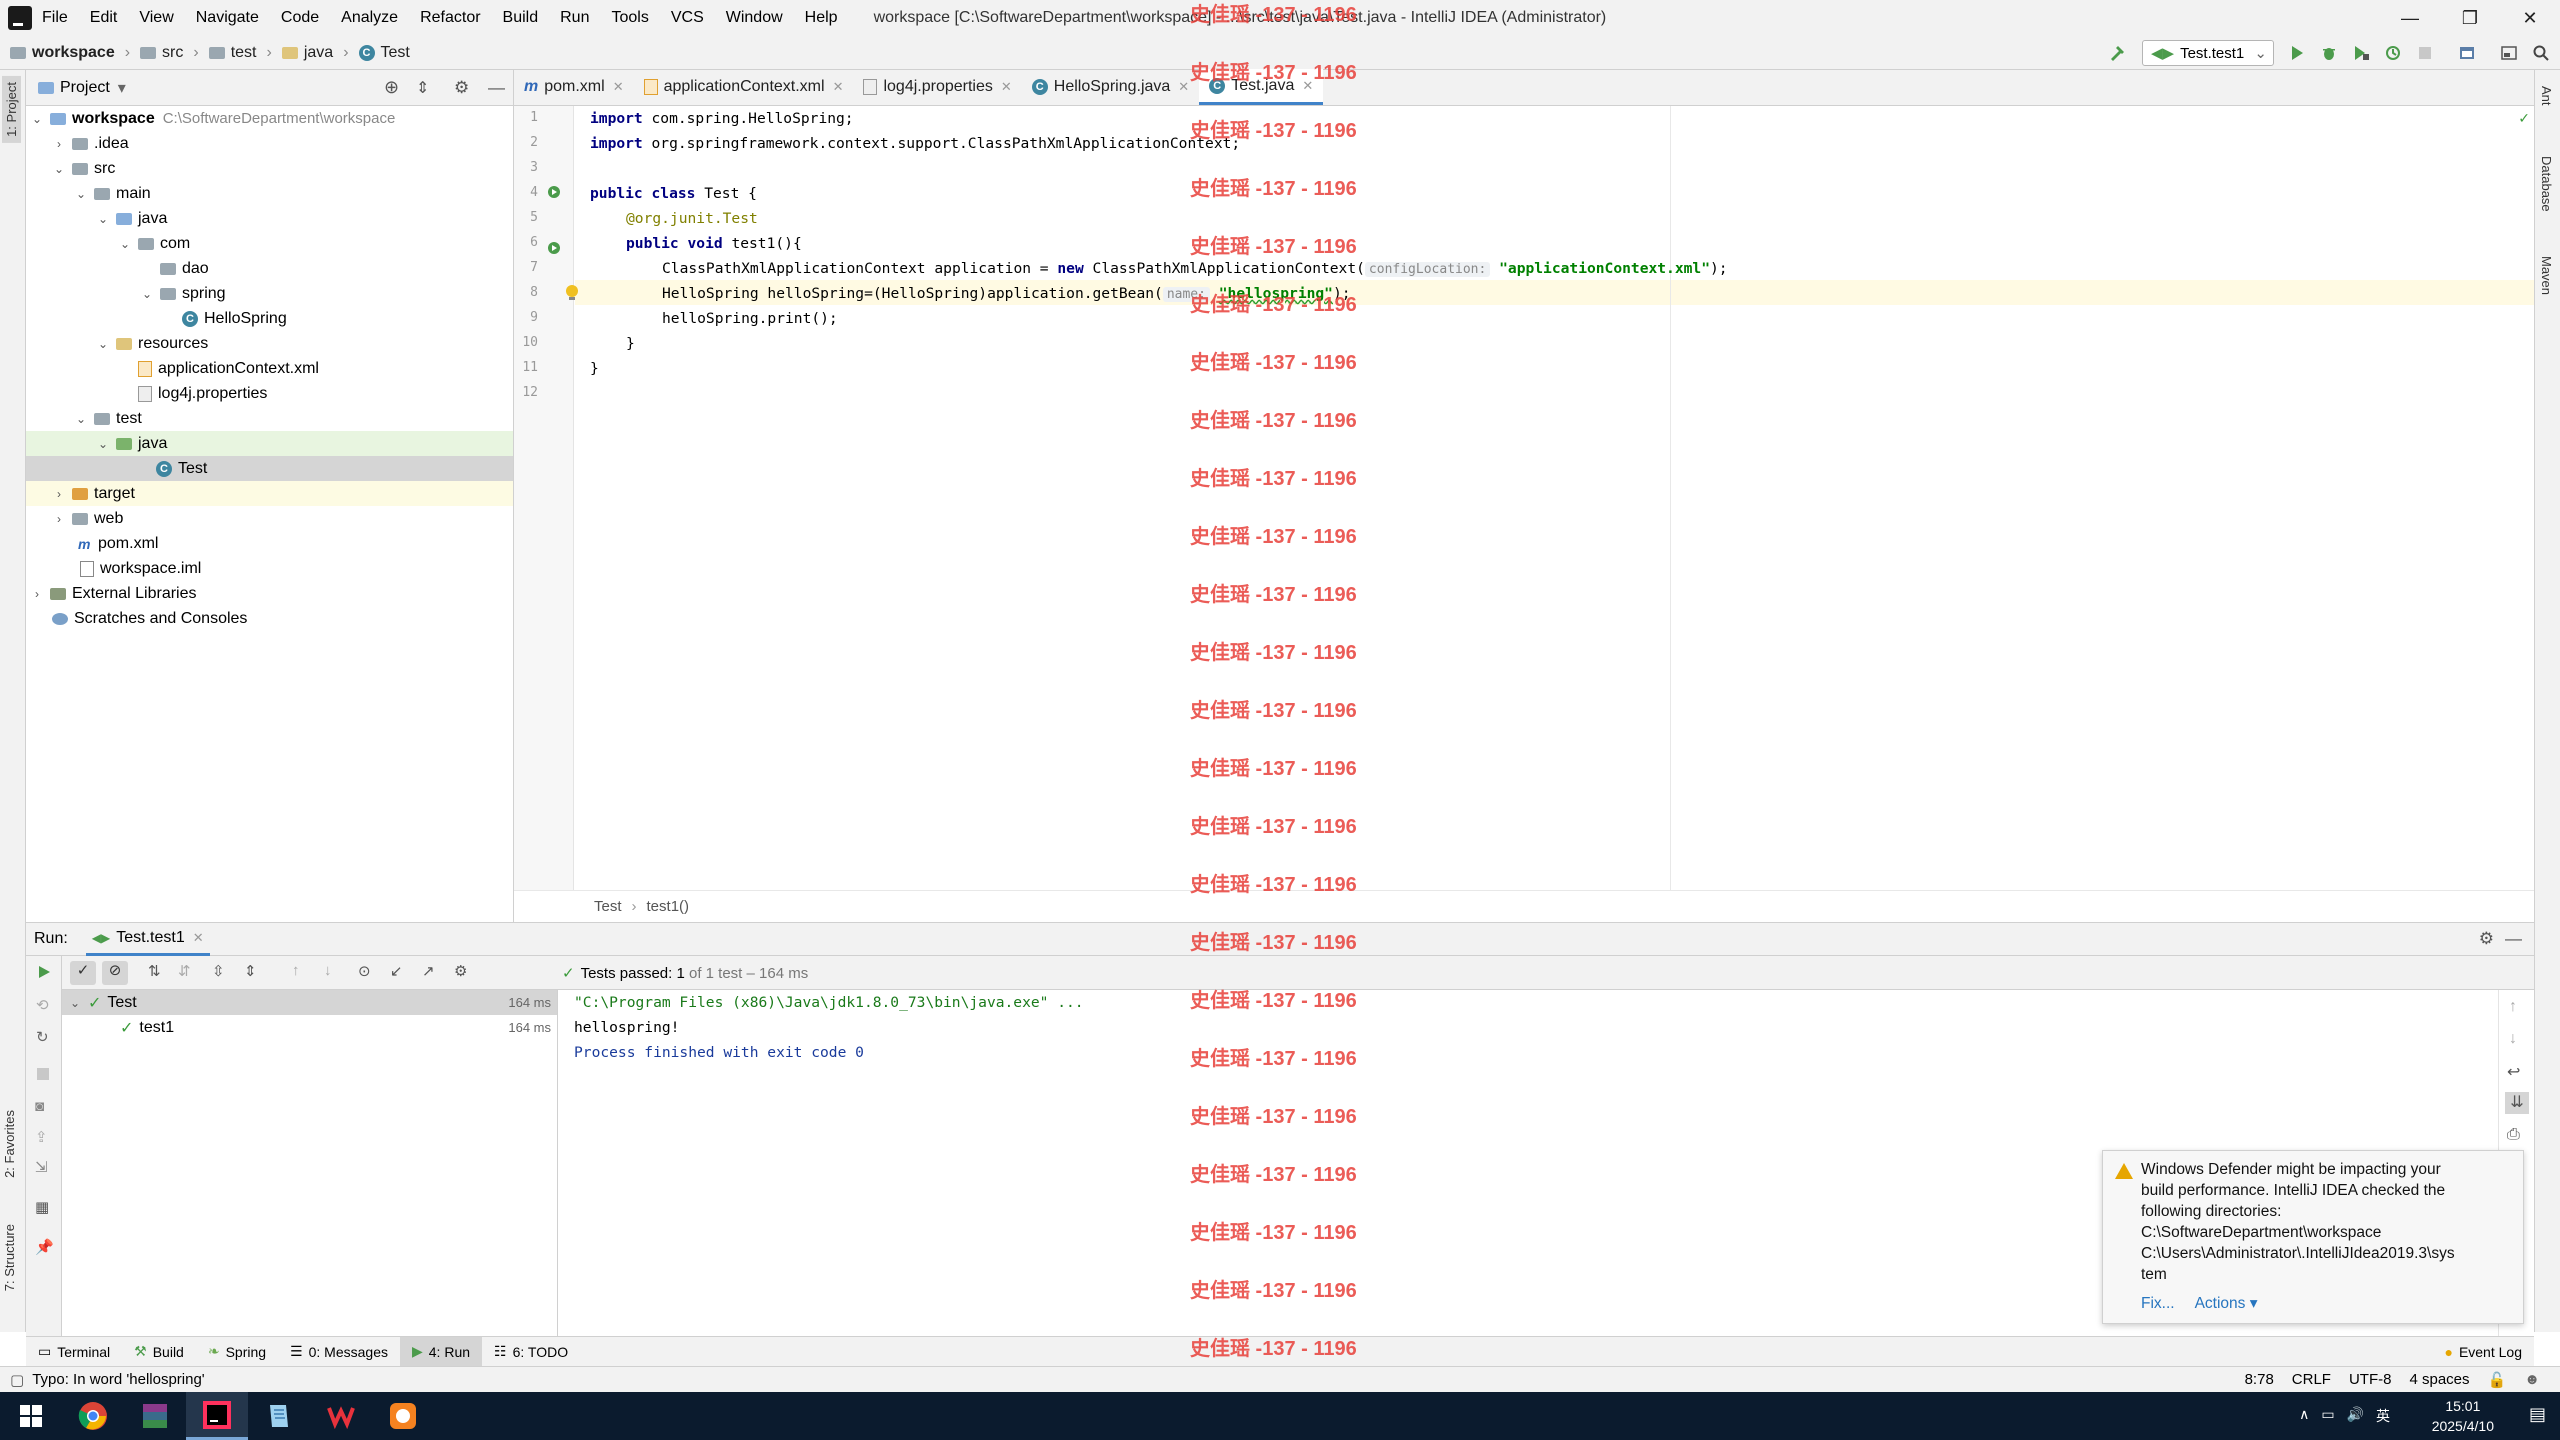 This screenshot has width=2560, height=1440. I want to click on breadcrumb-workspace: workspace ›, so click(70, 53).